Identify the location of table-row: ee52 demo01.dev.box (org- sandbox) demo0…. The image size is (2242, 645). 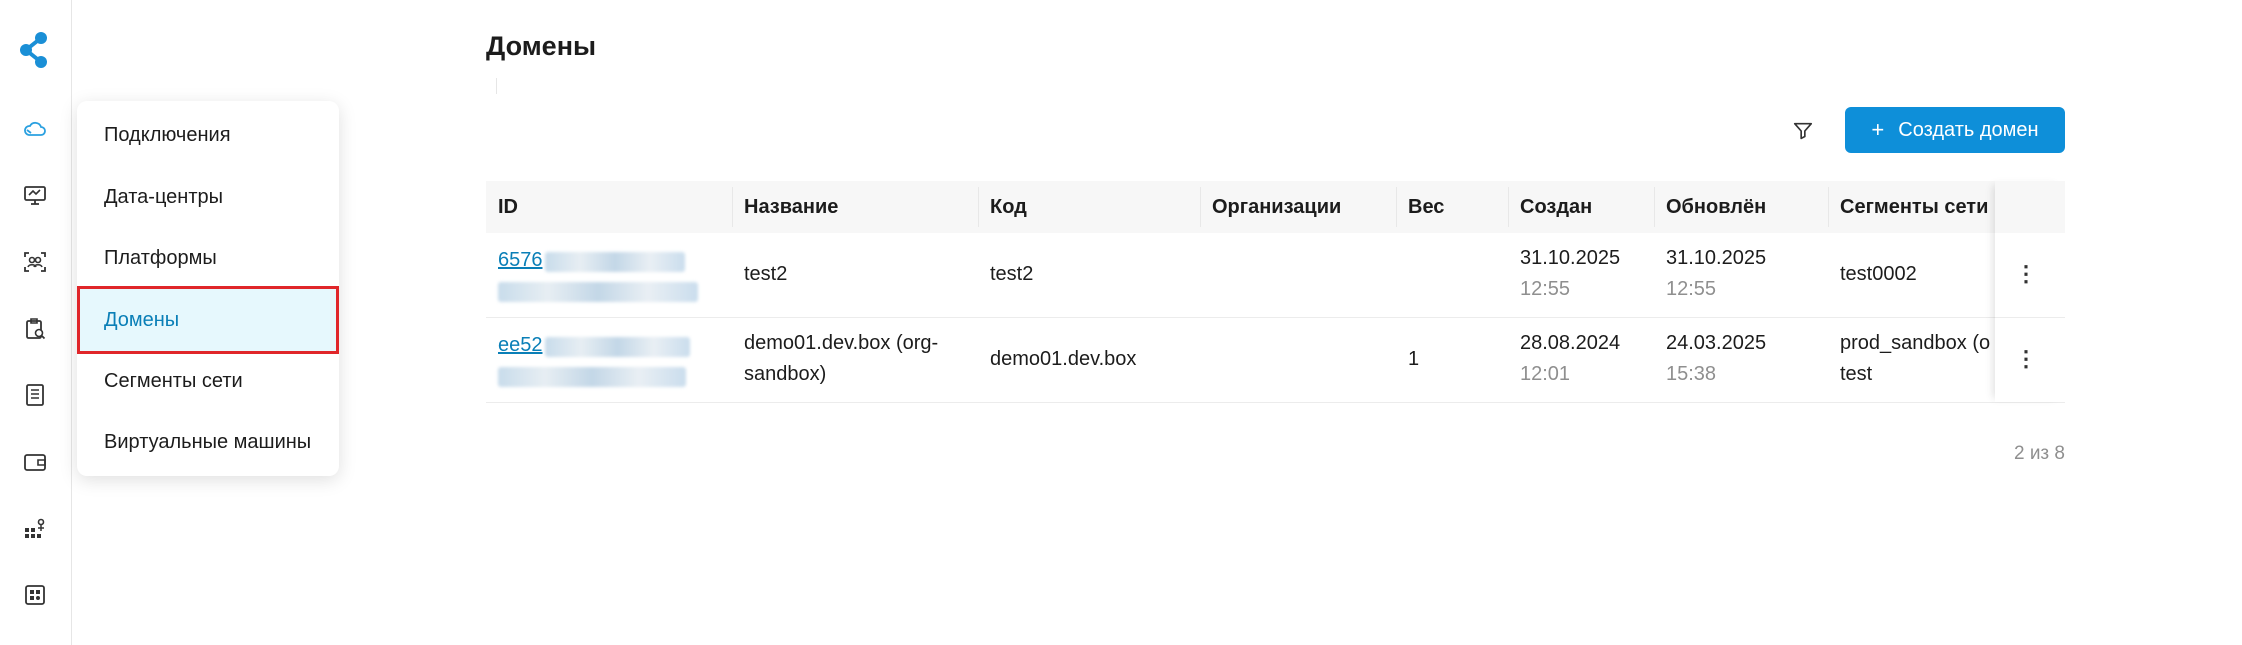
(1275, 360).